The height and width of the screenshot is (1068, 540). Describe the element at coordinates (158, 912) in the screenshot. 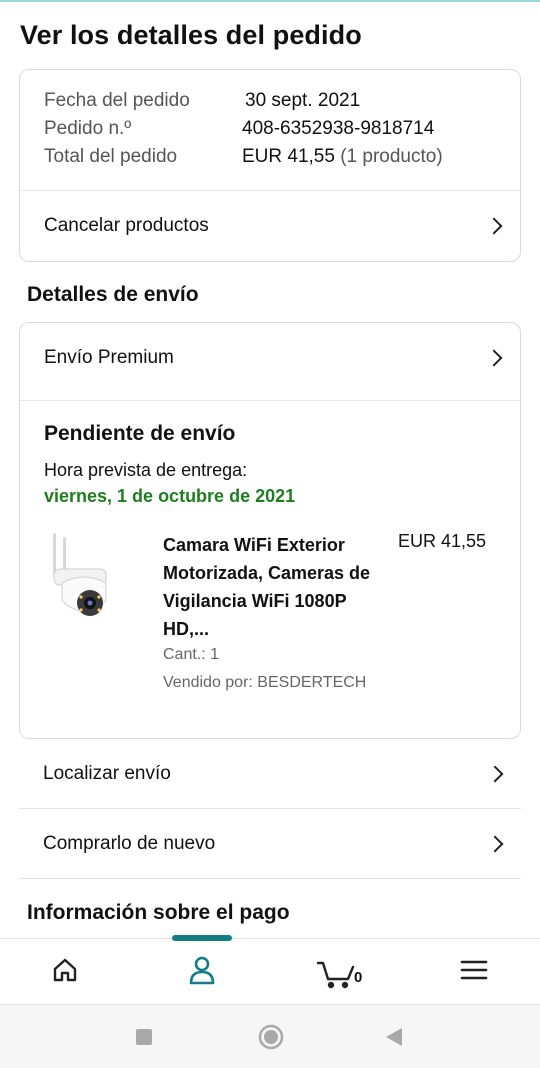

I see `payment-section-title: Información sobre el pago` at that location.